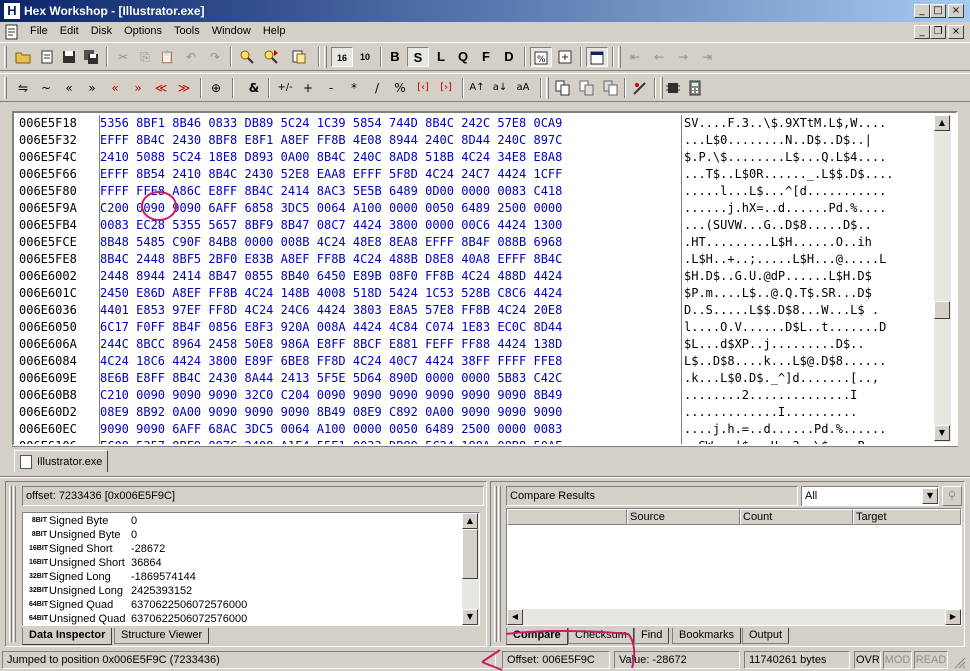 Image resolution: width=970 pixels, height=671 pixels. What do you see at coordinates (781, 310) in the screenshot?
I see `hex-ascii: D..S.....L$$.D$8...W...L$ .` at bounding box center [781, 310].